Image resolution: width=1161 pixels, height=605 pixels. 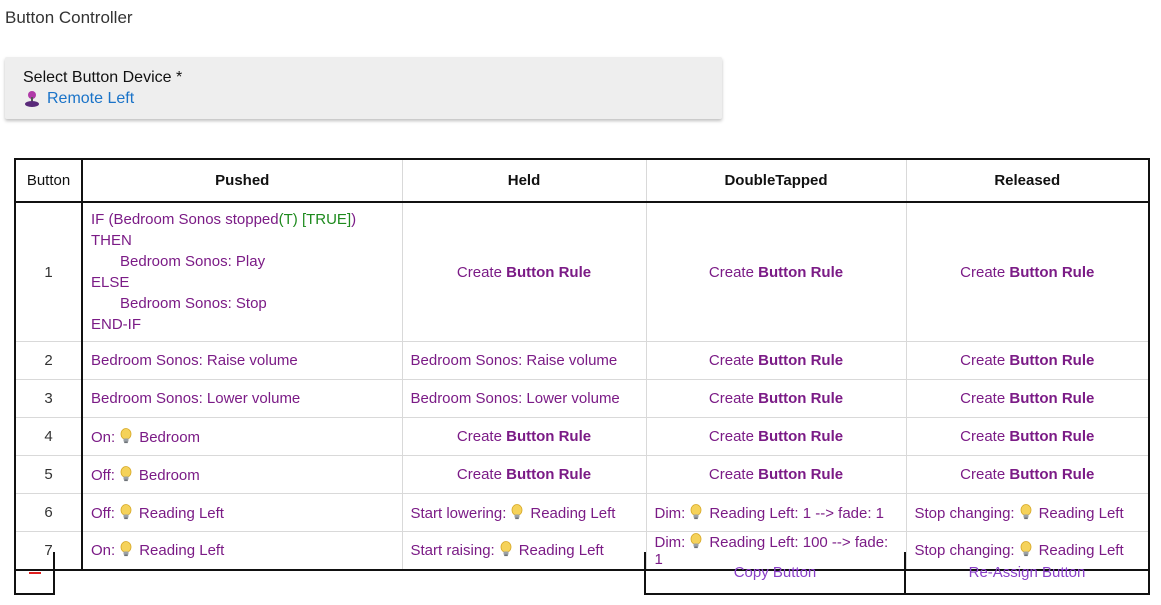 What do you see at coordinates (242, 474) in the screenshot?
I see `pushed-rule: Off: Bedroom` at bounding box center [242, 474].